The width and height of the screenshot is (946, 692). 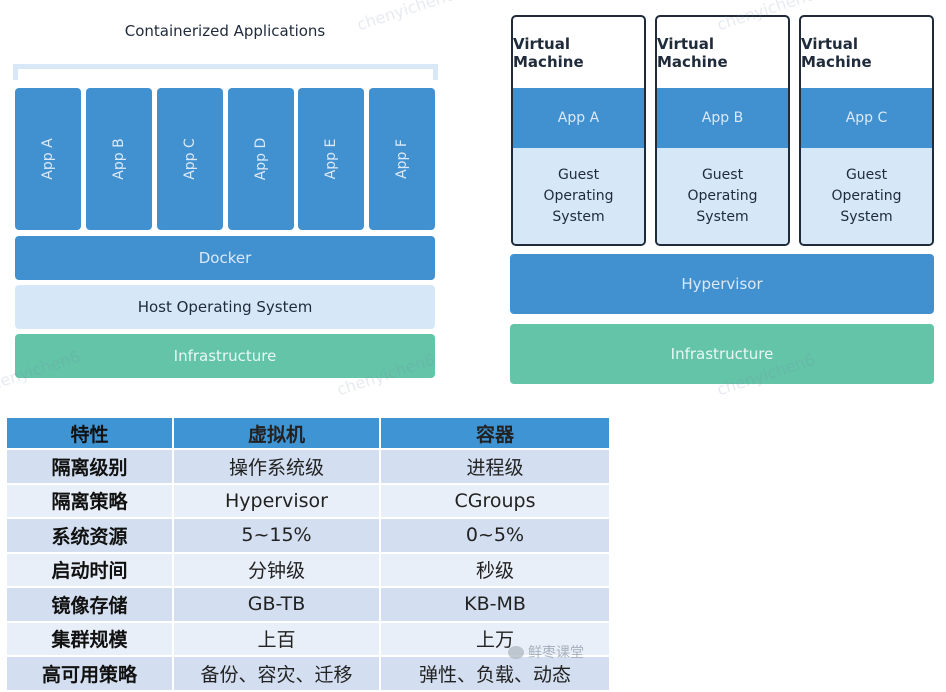 I want to click on table-row: 系统资源 5~15% 0~5%, so click(x=309, y=536).